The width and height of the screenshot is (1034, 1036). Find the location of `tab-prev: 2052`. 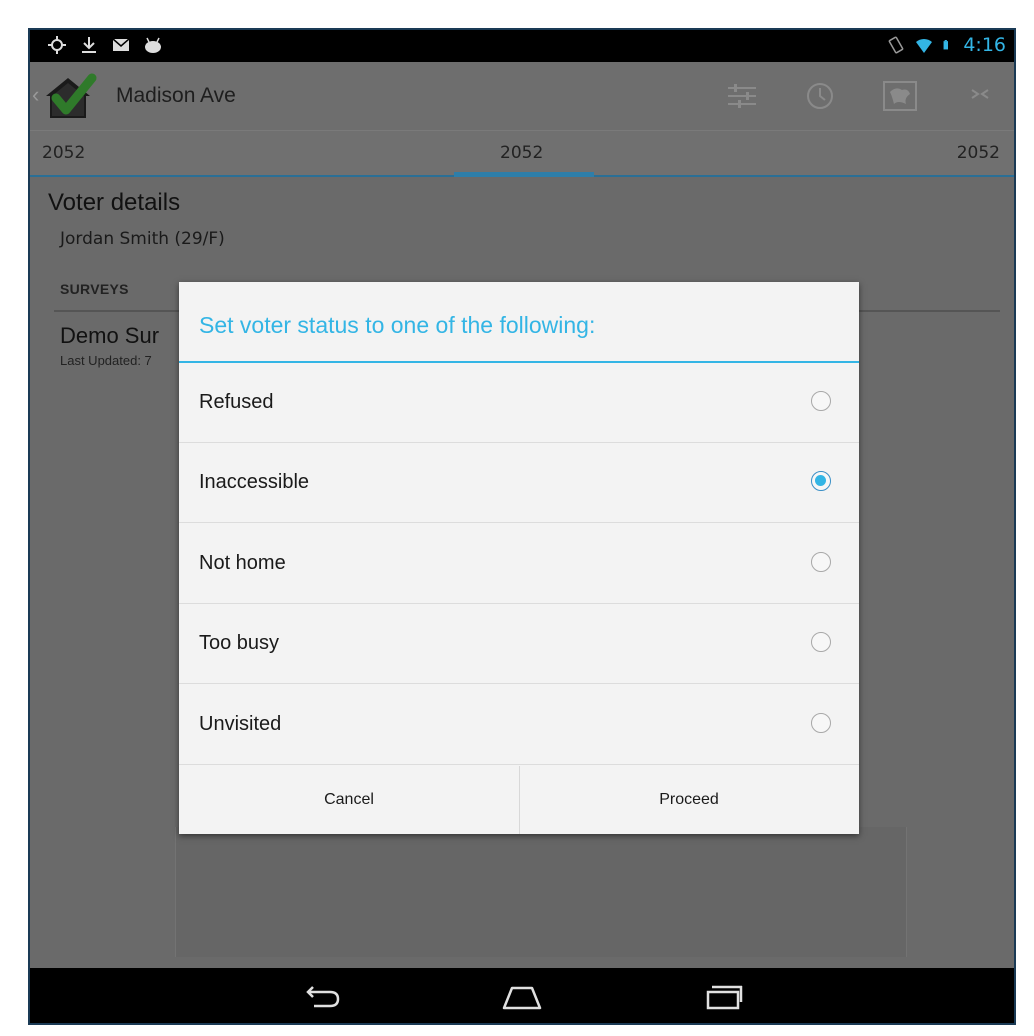

tab-prev: 2052 is located at coordinates (63, 153).